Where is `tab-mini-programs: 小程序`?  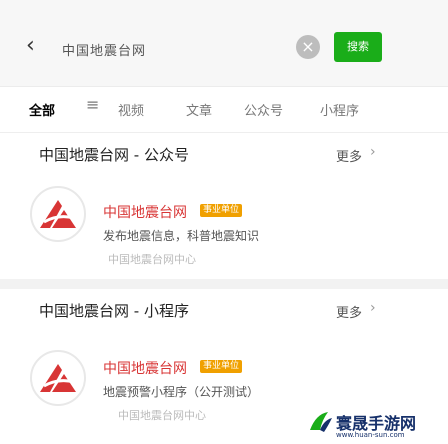
tab-mini-programs: 小程序 is located at coordinates (339, 109).